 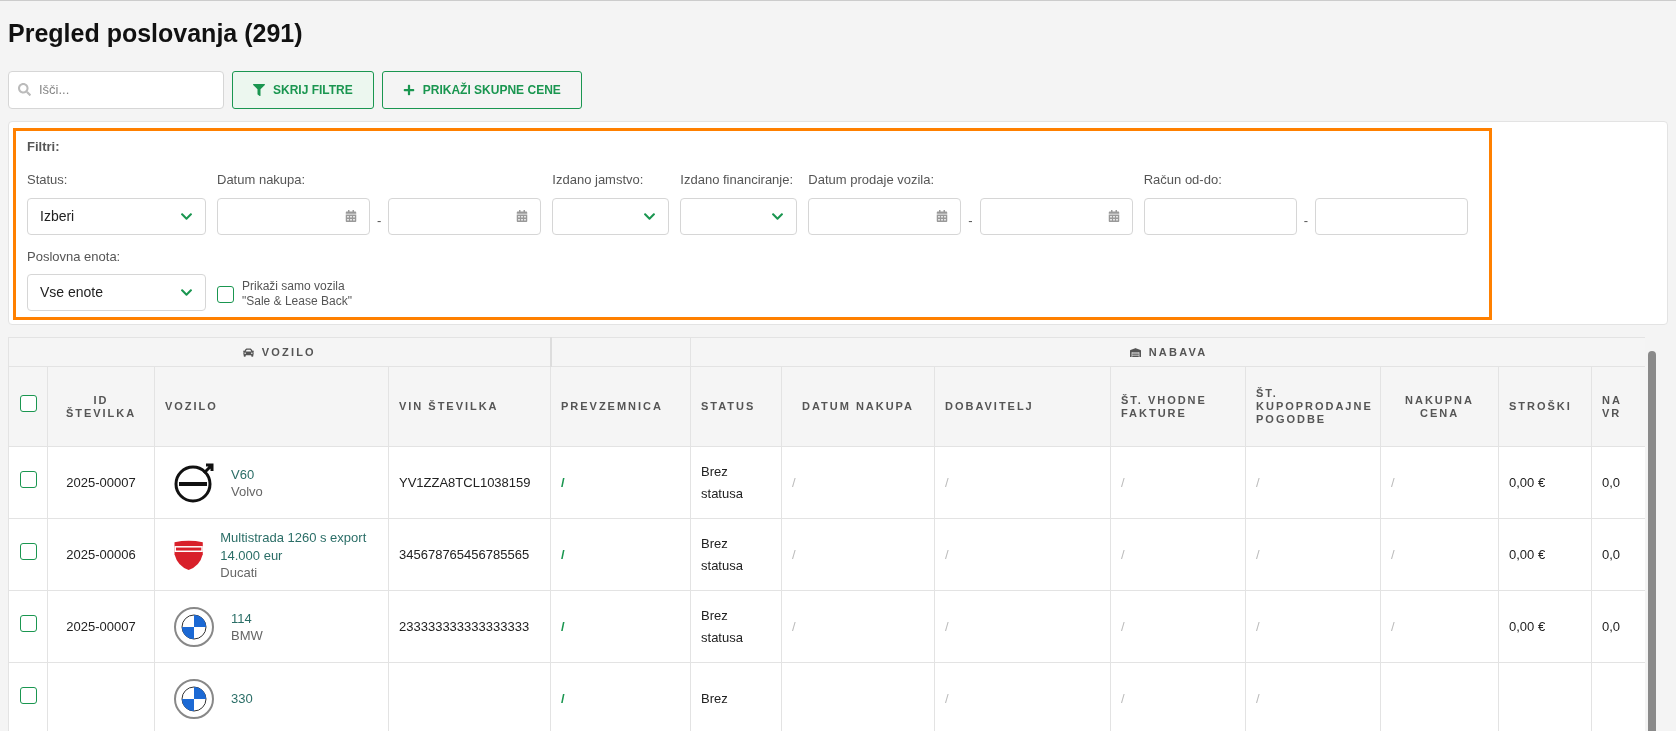 I want to click on column-group-header: VOZILO, so click(x=288, y=352).